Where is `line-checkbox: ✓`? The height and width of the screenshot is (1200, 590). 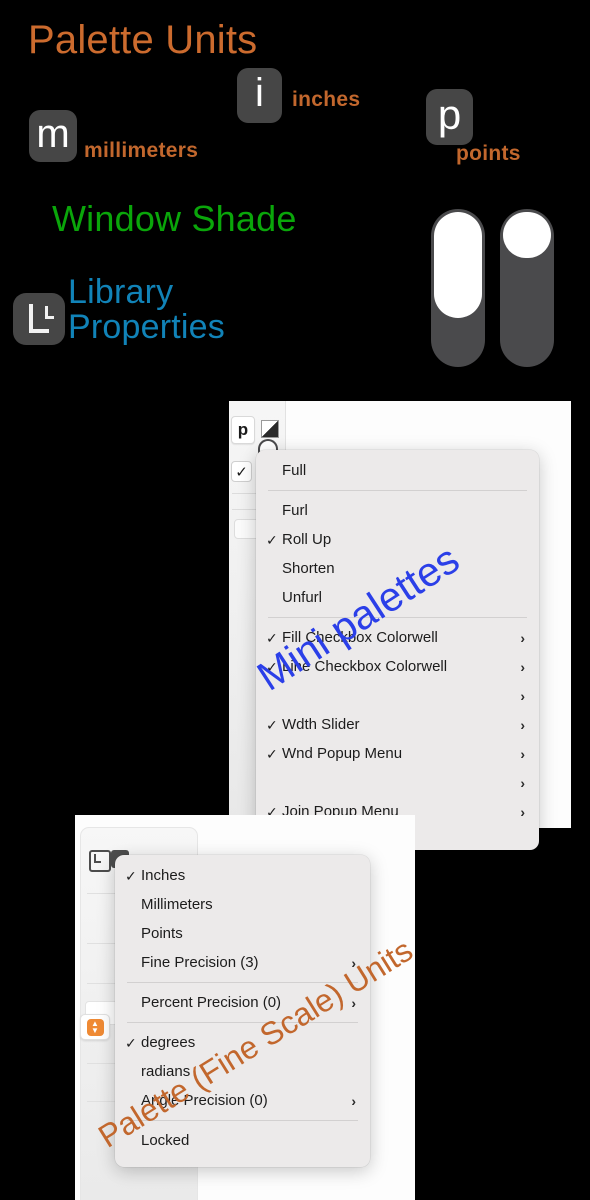 line-checkbox: ✓ is located at coordinates (241, 471).